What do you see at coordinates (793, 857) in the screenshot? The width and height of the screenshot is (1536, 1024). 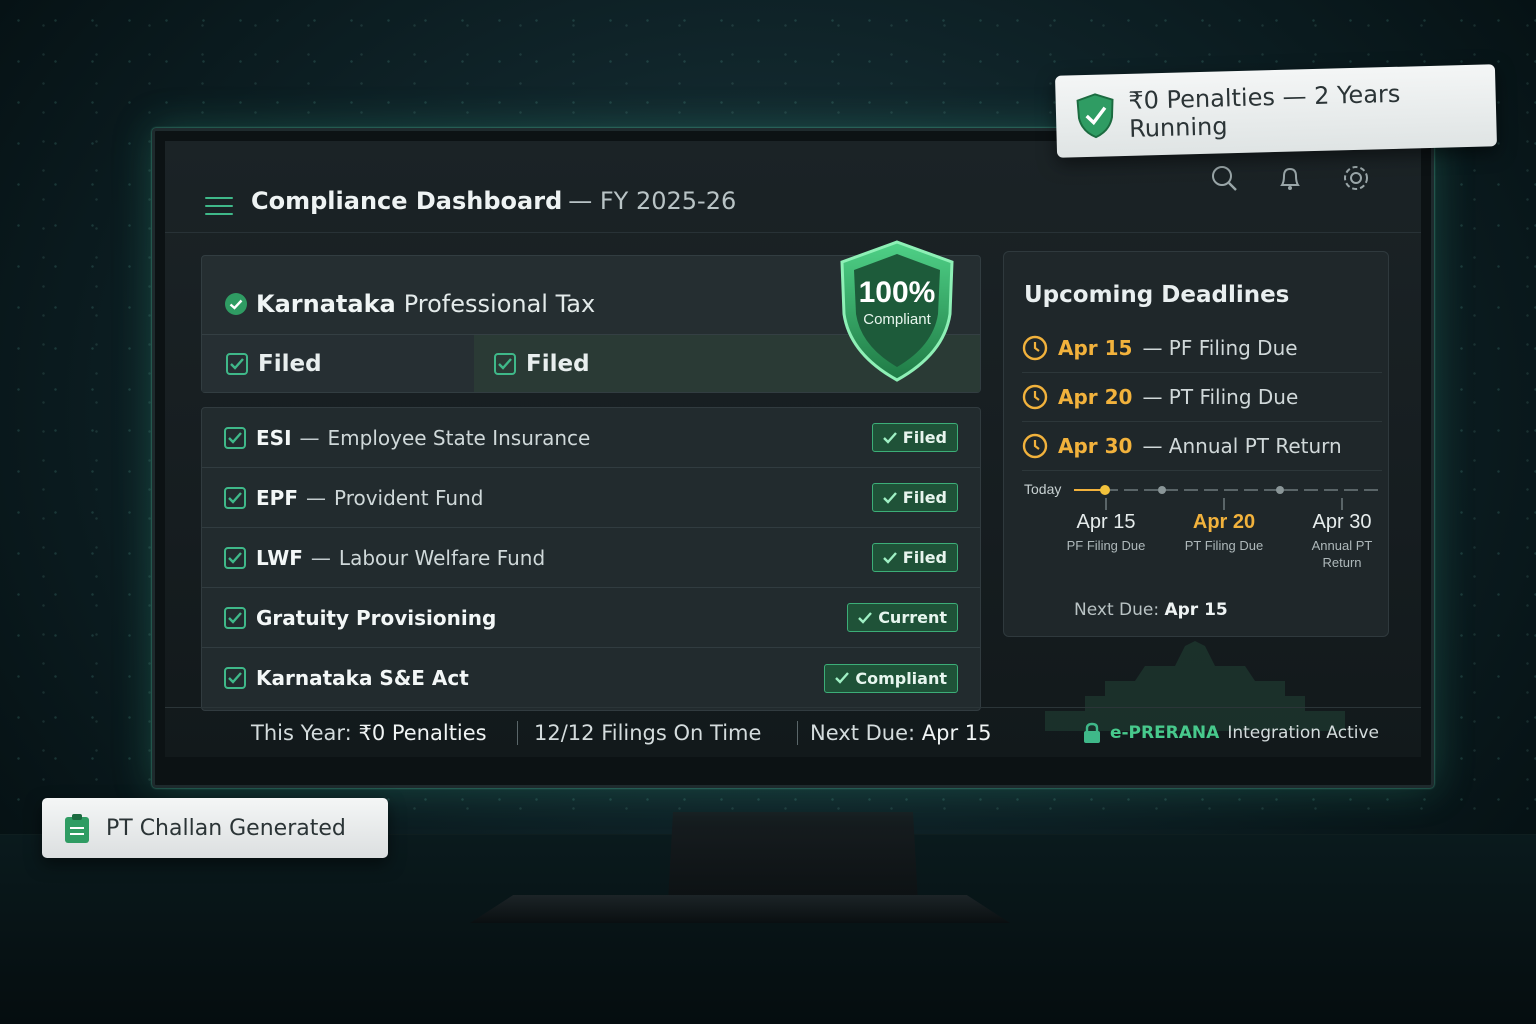 I see `monitor-stand-neck` at bounding box center [793, 857].